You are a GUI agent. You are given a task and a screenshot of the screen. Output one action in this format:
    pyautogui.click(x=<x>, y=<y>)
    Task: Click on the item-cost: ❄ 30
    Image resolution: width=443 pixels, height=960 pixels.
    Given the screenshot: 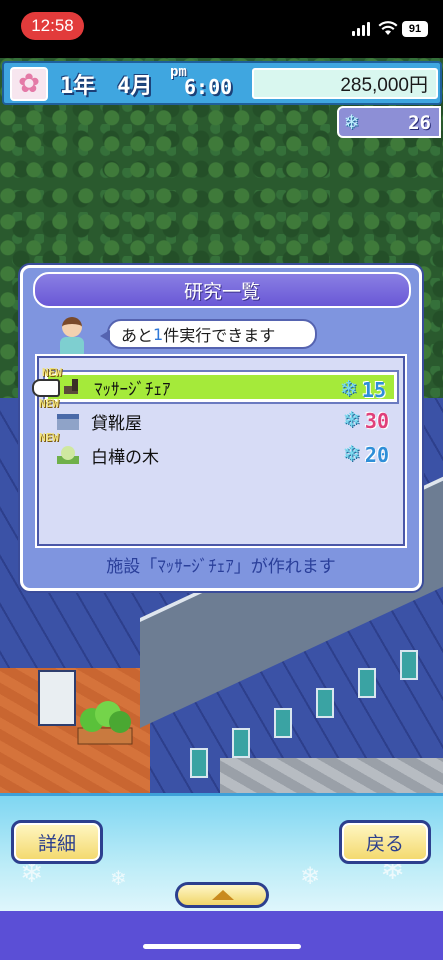 What is the action you would take?
    pyautogui.click(x=365, y=420)
    